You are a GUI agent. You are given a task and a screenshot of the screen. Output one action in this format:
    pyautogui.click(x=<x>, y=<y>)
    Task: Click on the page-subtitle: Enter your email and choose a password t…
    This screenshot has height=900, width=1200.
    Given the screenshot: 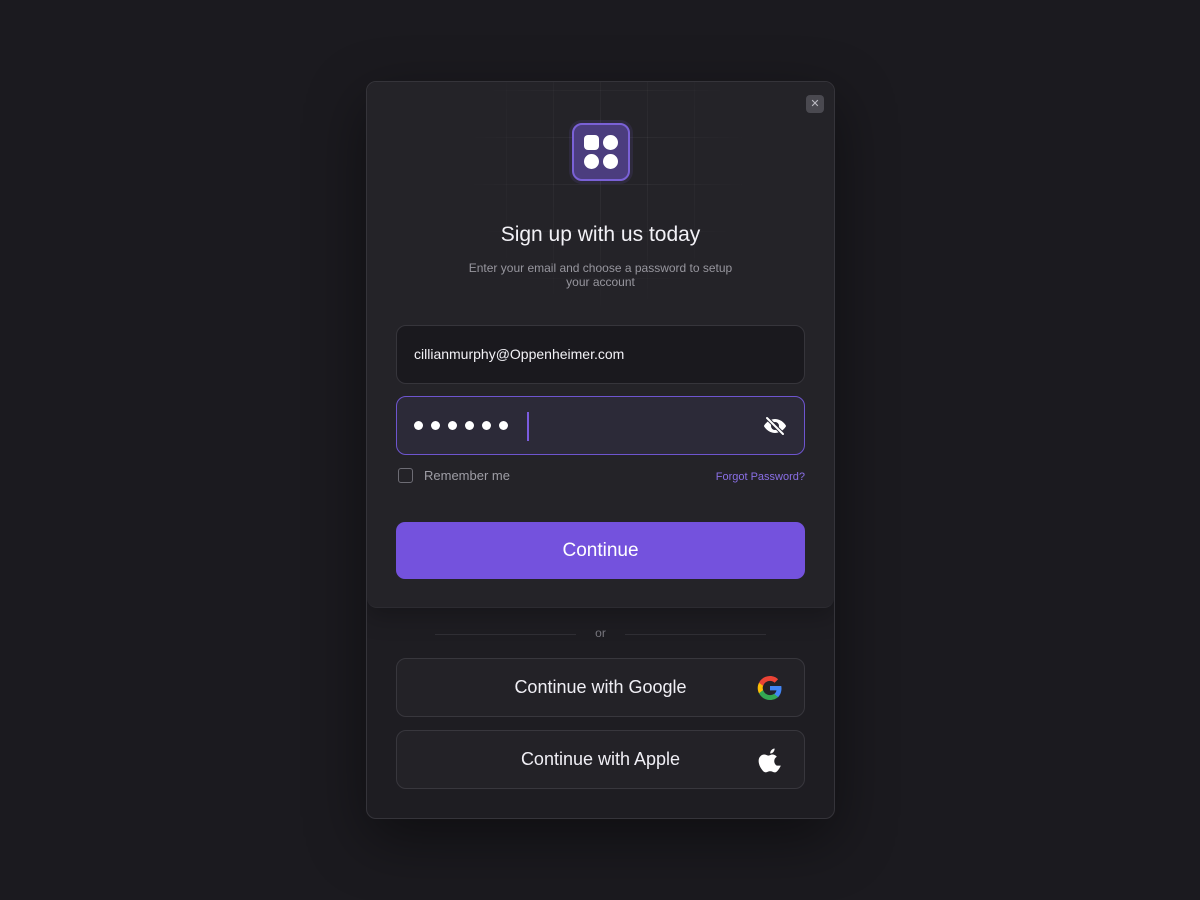 What is the action you would take?
    pyautogui.click(x=600, y=275)
    